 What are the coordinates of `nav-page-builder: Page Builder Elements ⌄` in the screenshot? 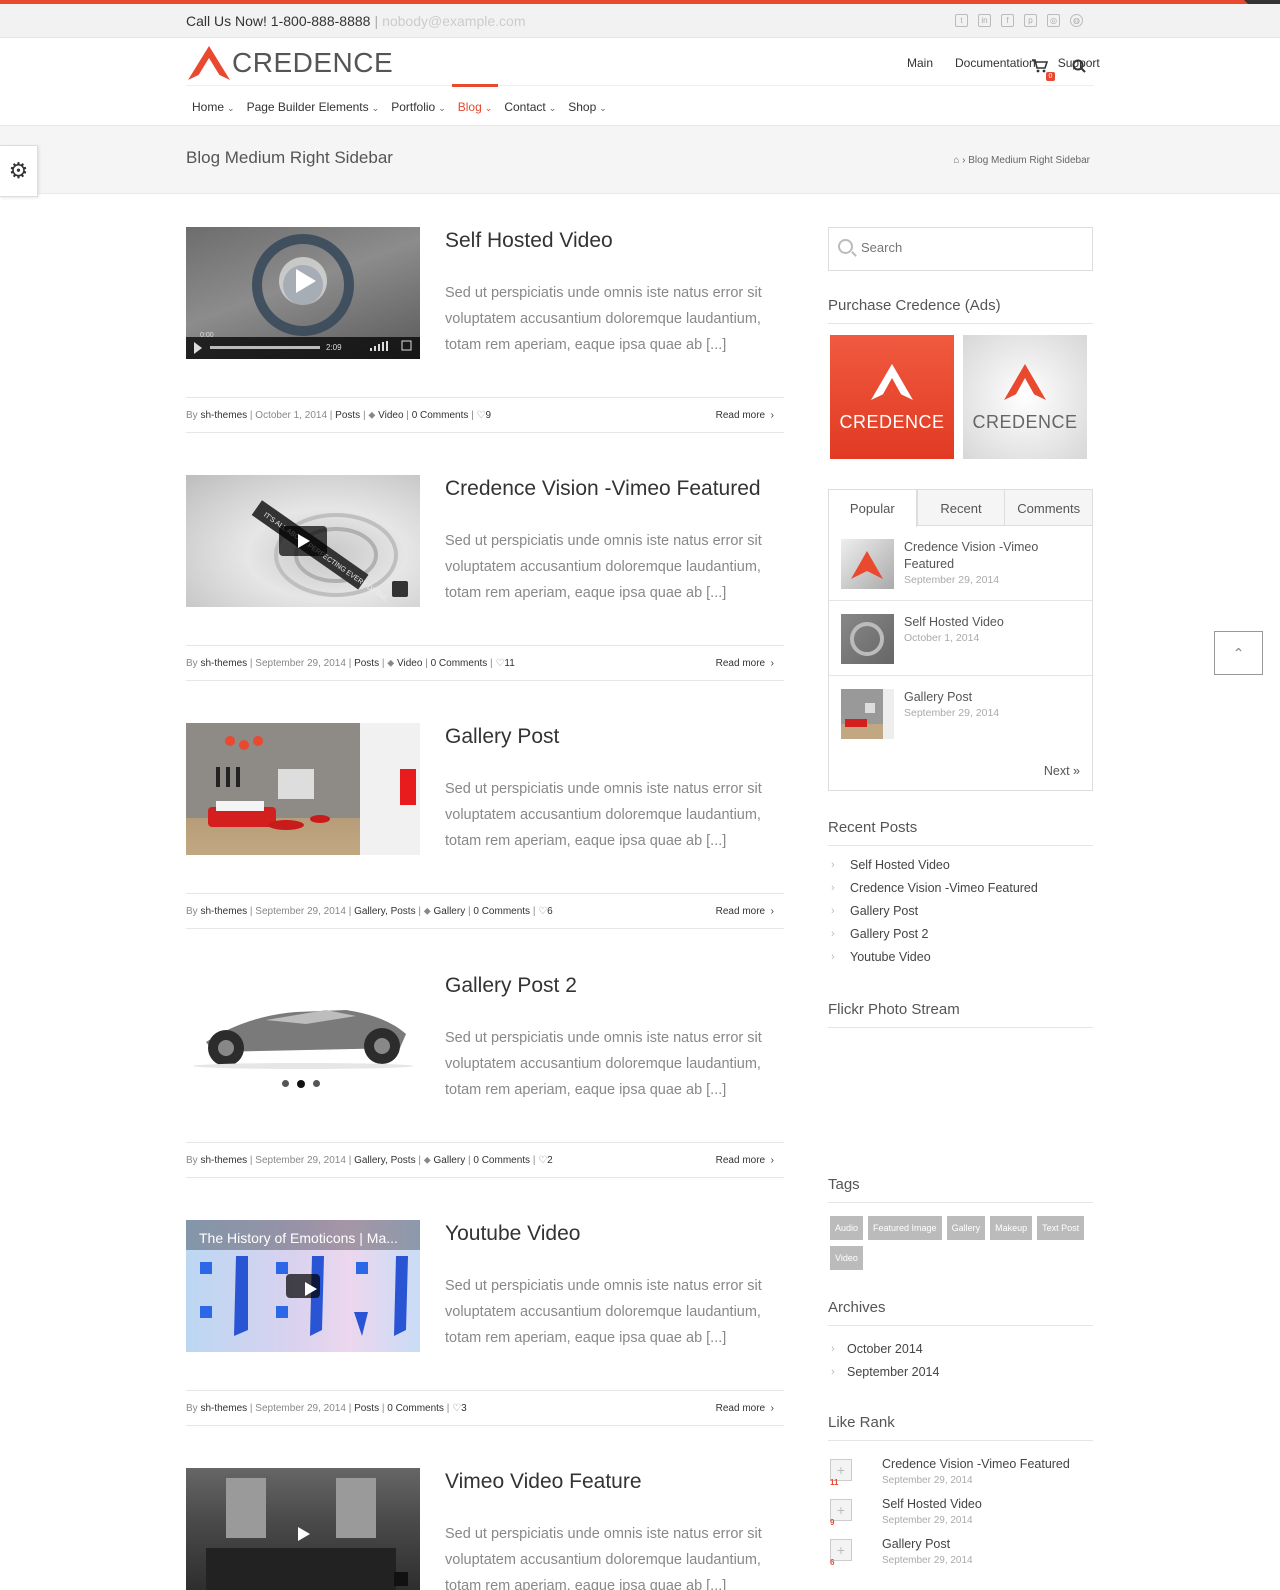 It's located at (313, 106).